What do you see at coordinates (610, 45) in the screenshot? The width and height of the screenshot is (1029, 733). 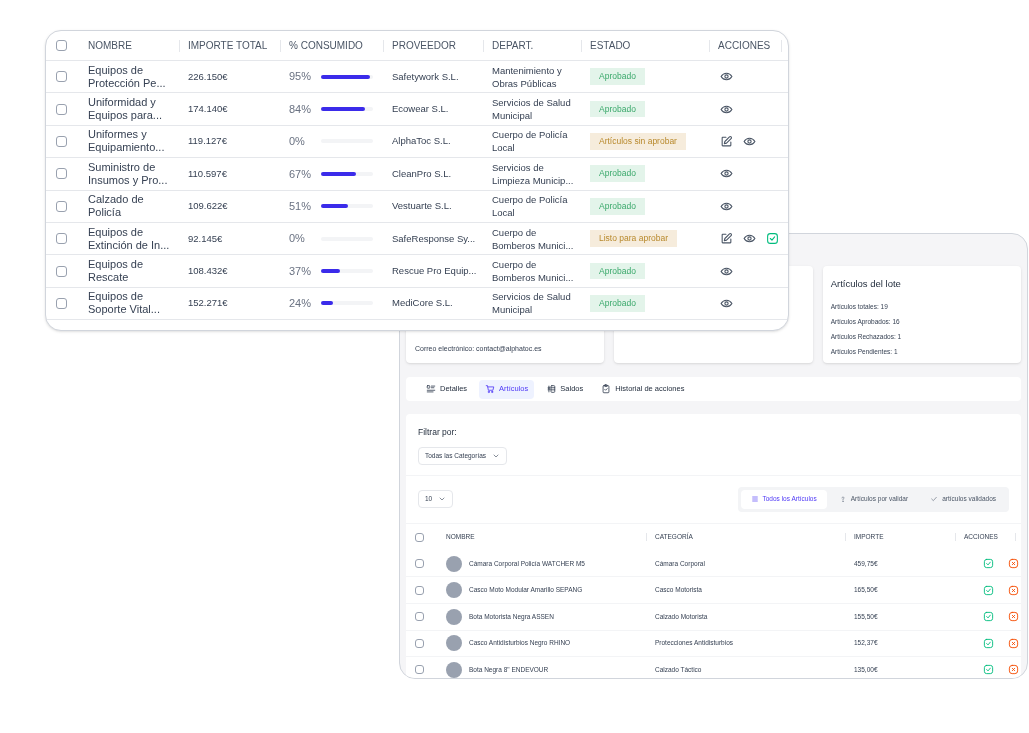 I see `column-header: ESTADO` at bounding box center [610, 45].